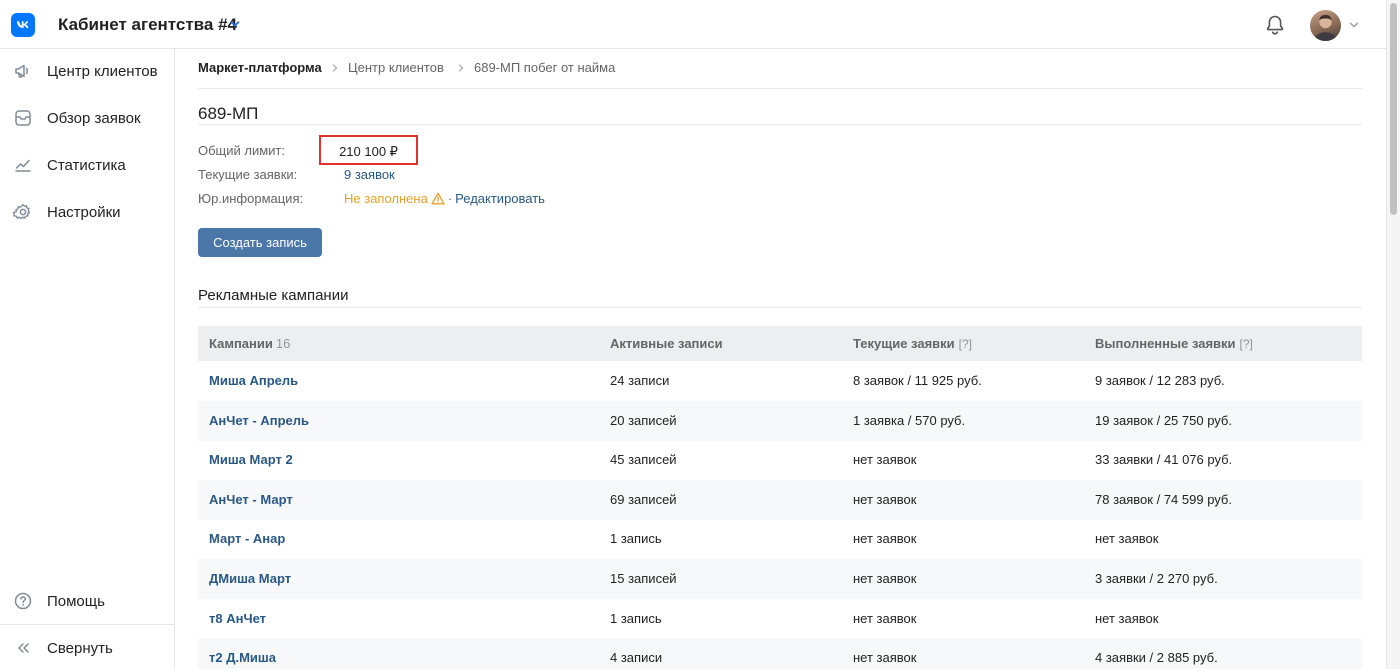 The width and height of the screenshot is (1400, 669). What do you see at coordinates (247, 538) in the screenshot?
I see `campaign-name-link: Март - Анар` at bounding box center [247, 538].